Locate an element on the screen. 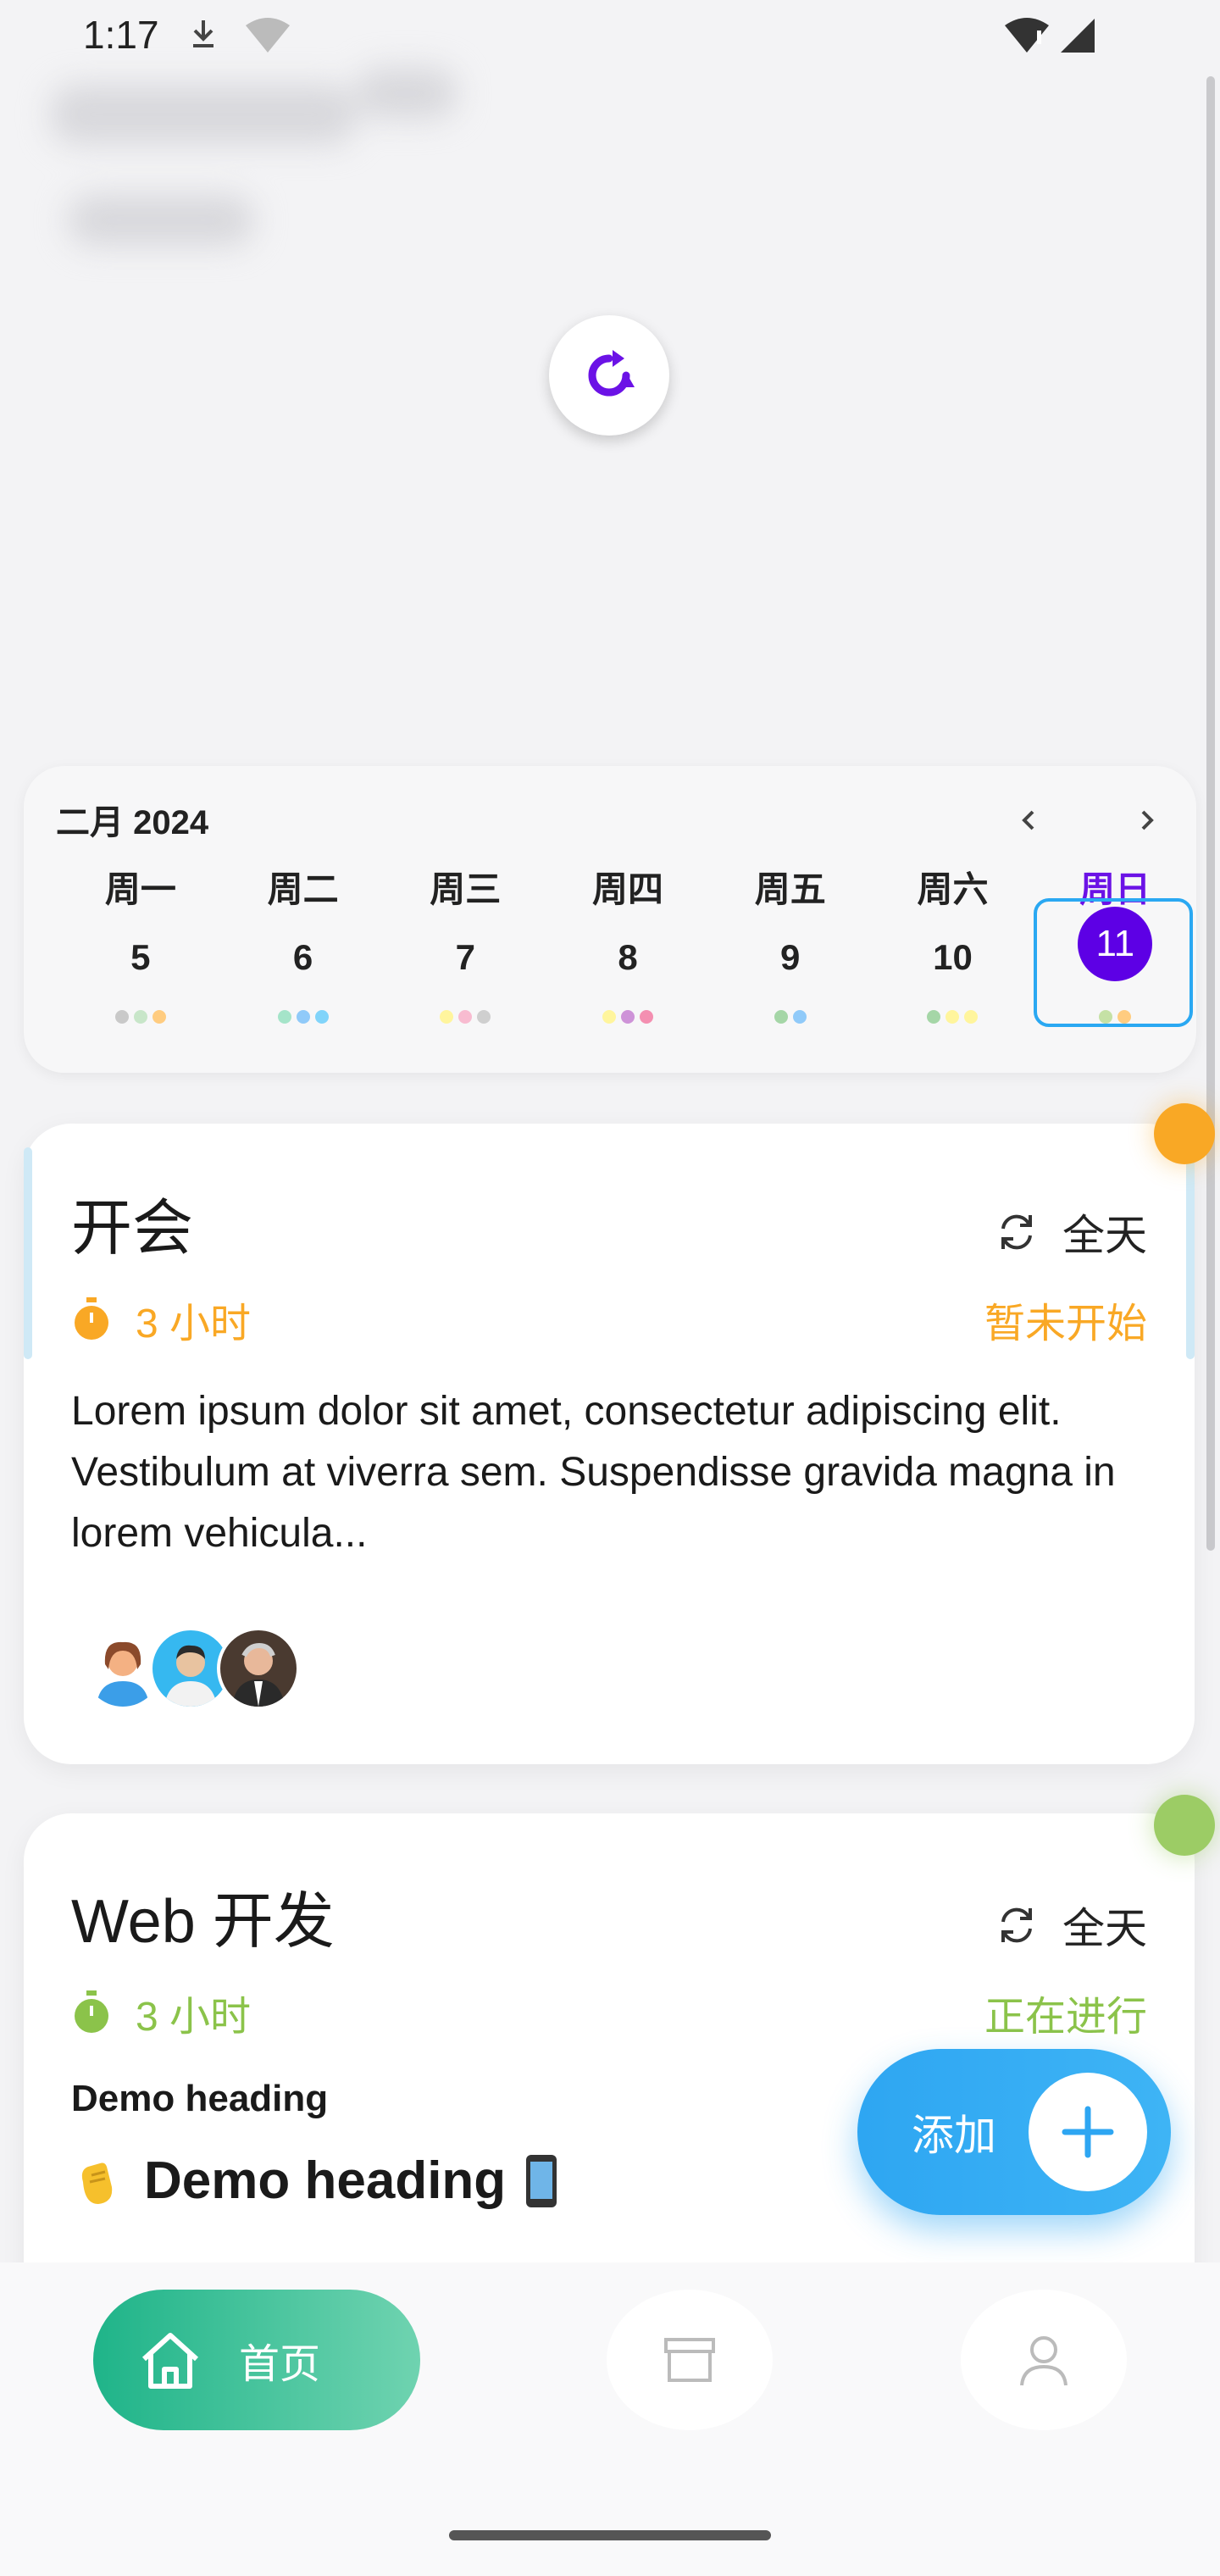 The height and width of the screenshot is (2576, 1220). nav-archive-button is located at coordinates (690, 2360).